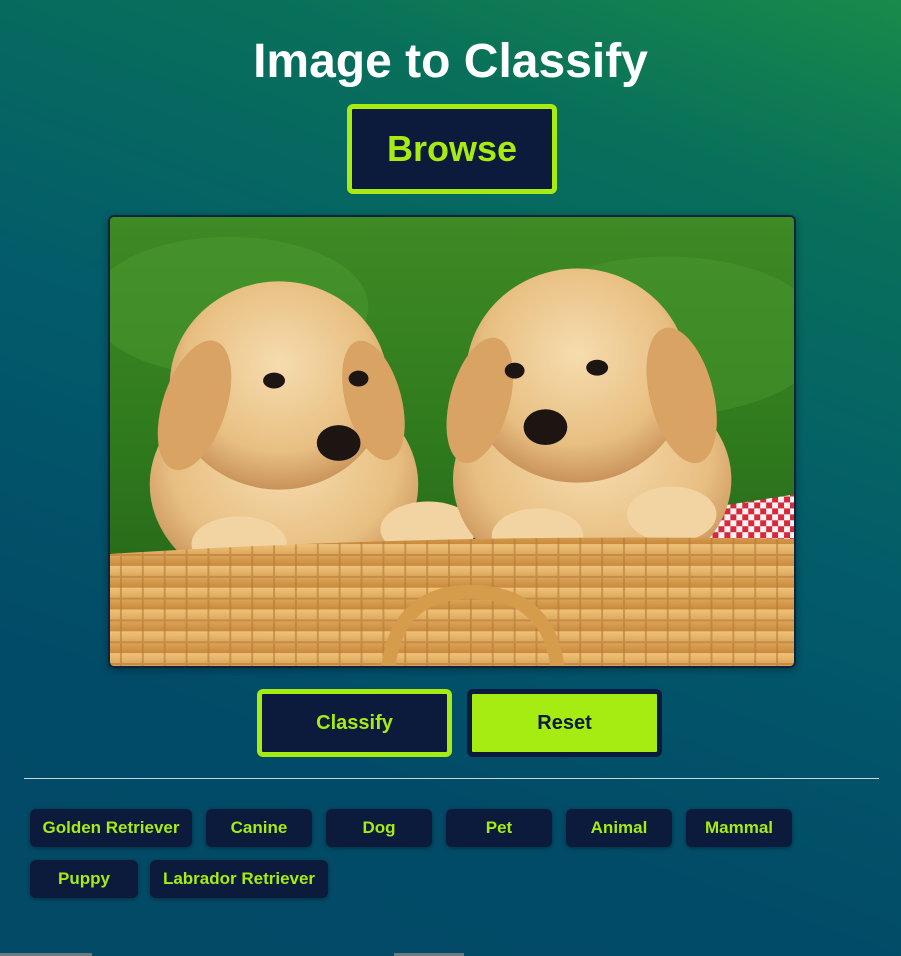  What do you see at coordinates (84, 879) in the screenshot?
I see `tag-puppy: Puppy` at bounding box center [84, 879].